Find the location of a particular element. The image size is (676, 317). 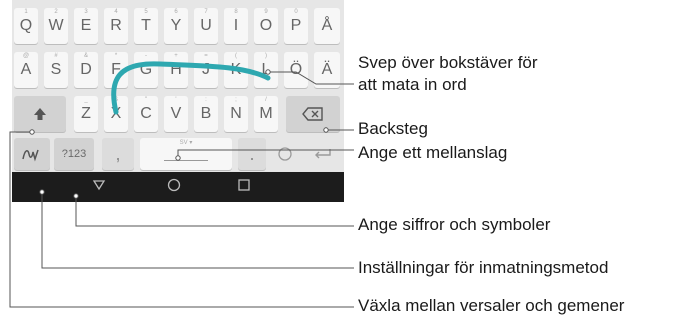

settings-callout: Inställningar för inmatningsmetod is located at coordinates (483, 267).